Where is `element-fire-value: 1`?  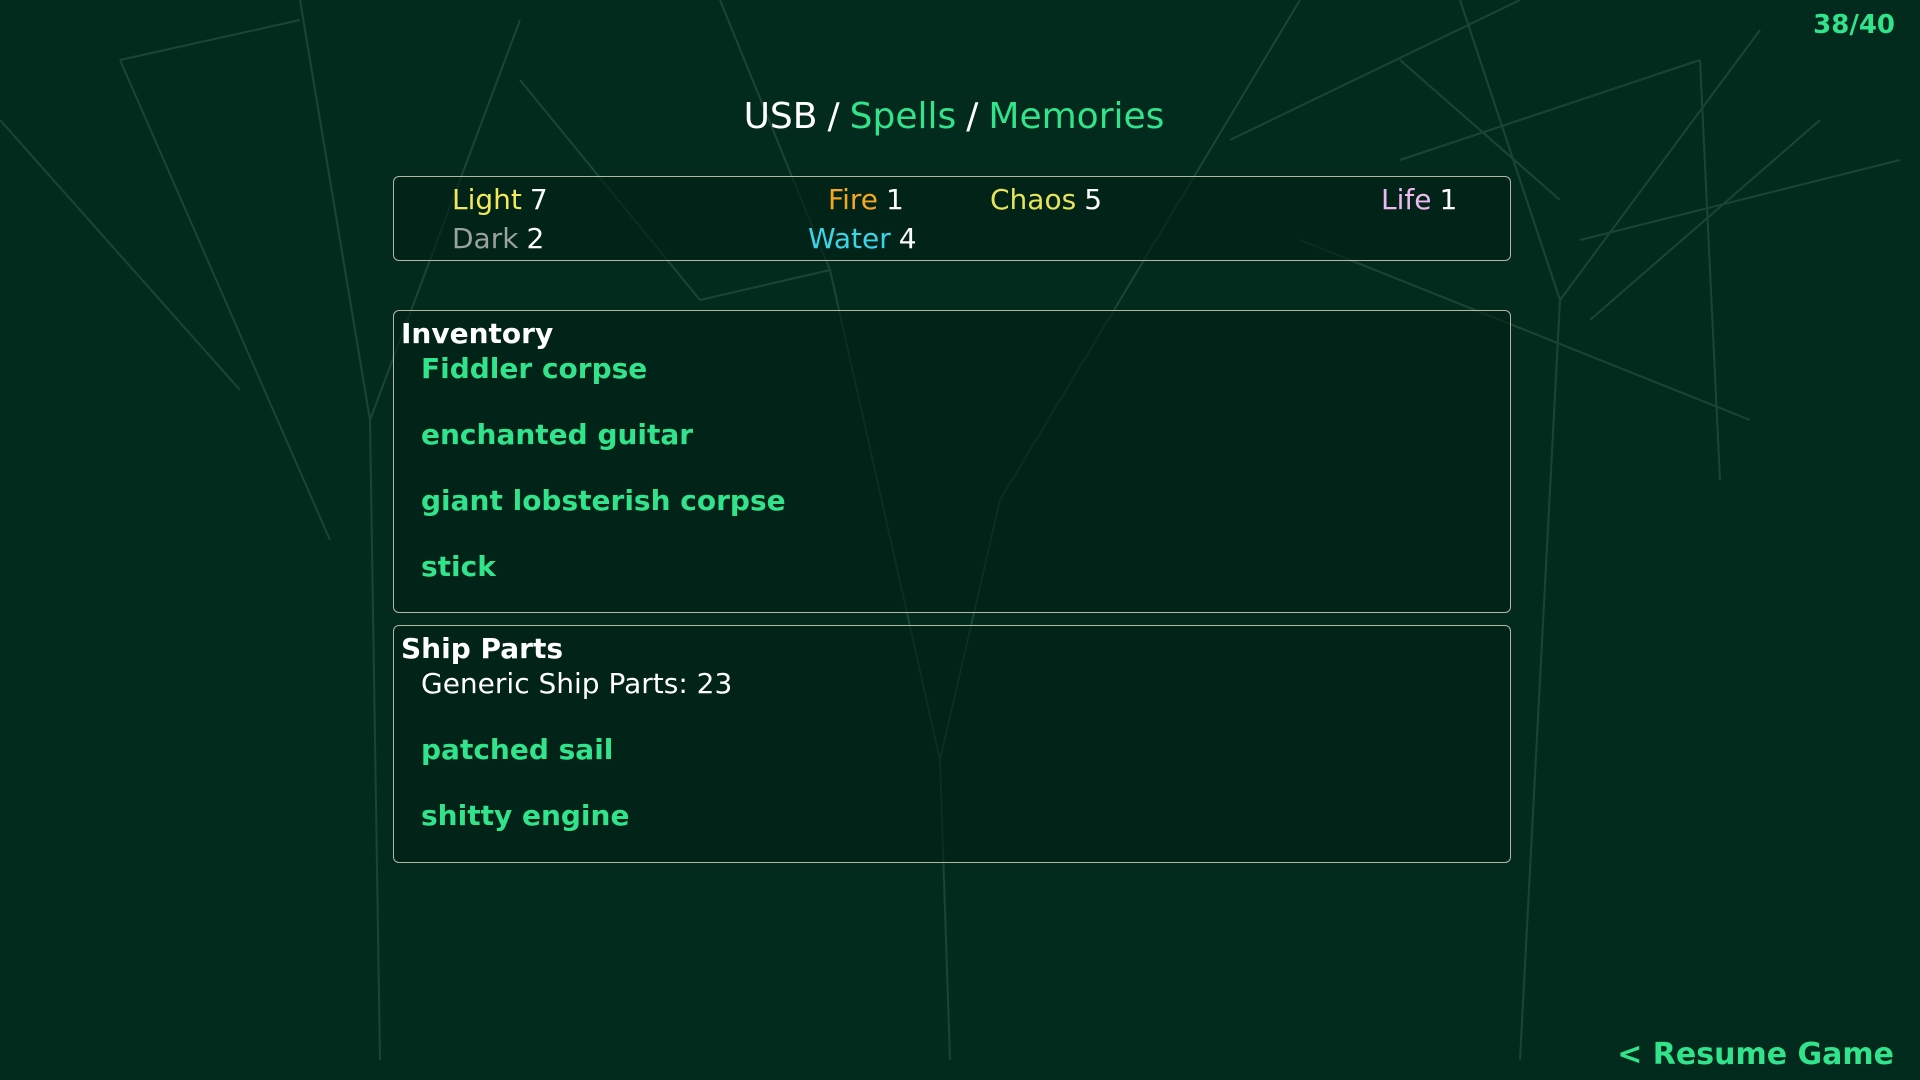 element-fire-value: 1 is located at coordinates (894, 199).